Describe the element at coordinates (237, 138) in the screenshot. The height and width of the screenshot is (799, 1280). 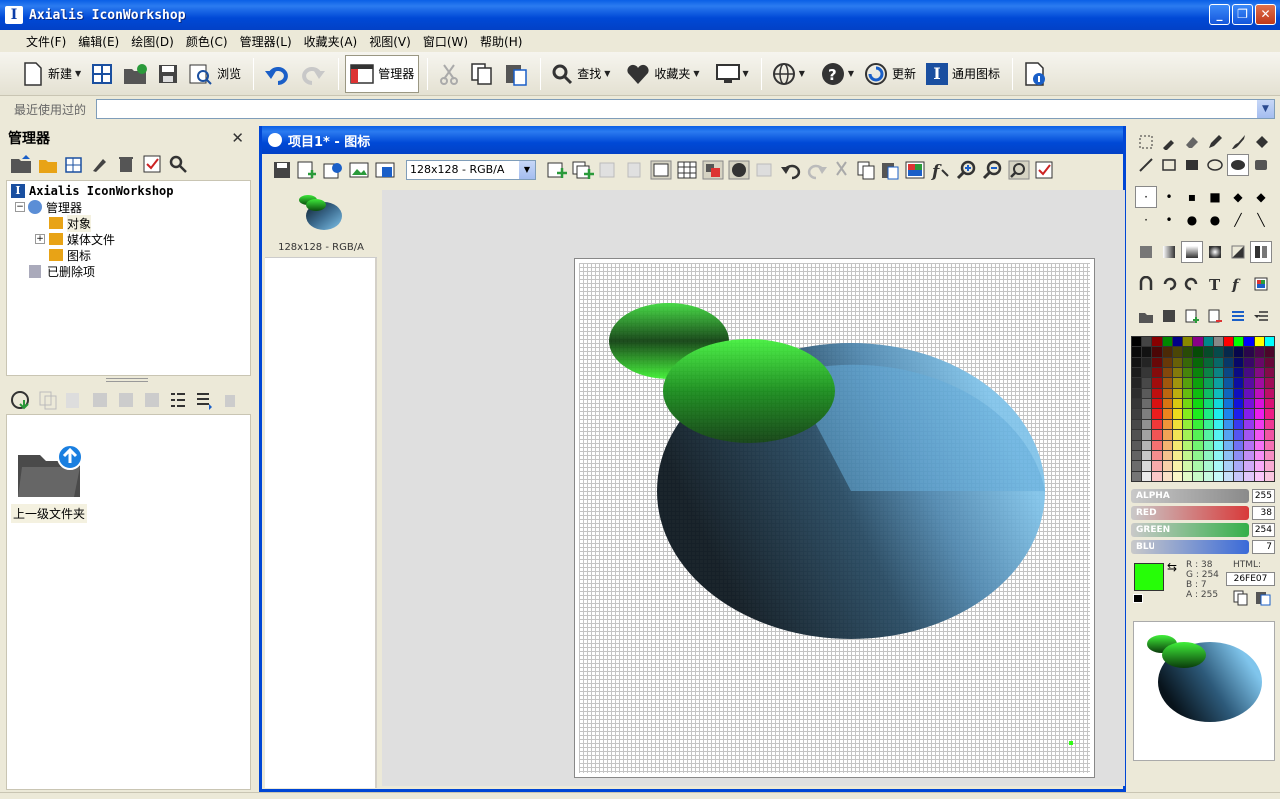
I see `close-panel-icon: ✕` at that location.